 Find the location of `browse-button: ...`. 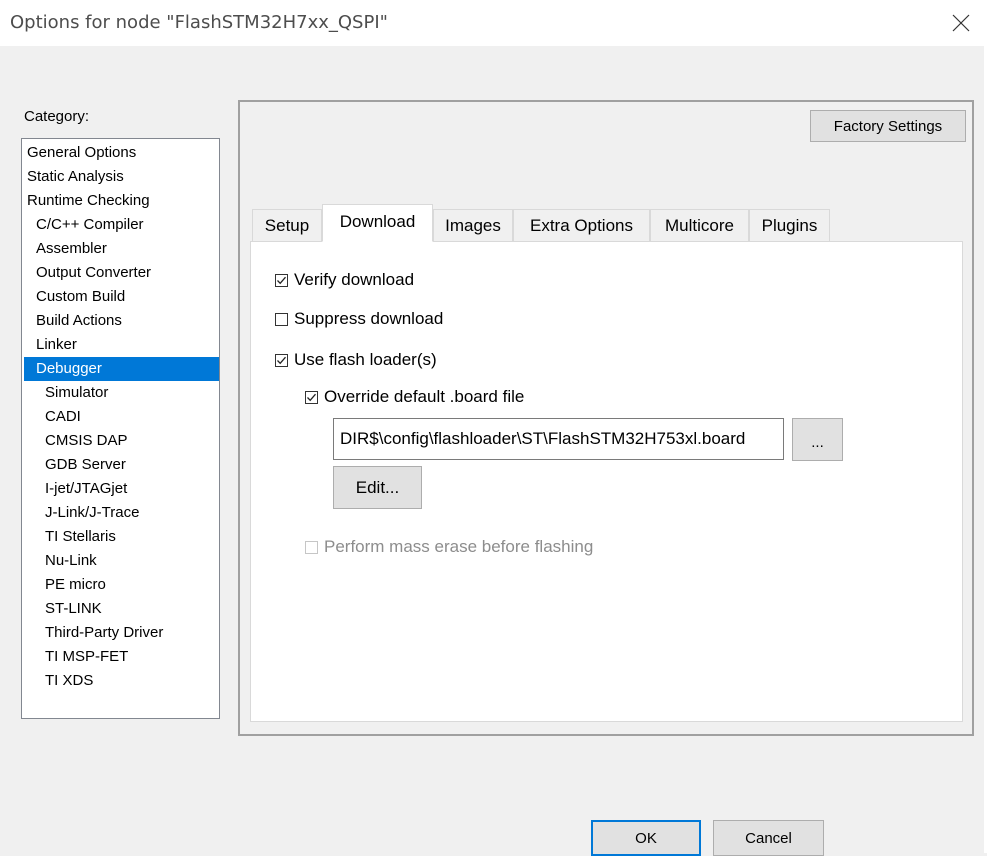

browse-button: ... is located at coordinates (817, 439).